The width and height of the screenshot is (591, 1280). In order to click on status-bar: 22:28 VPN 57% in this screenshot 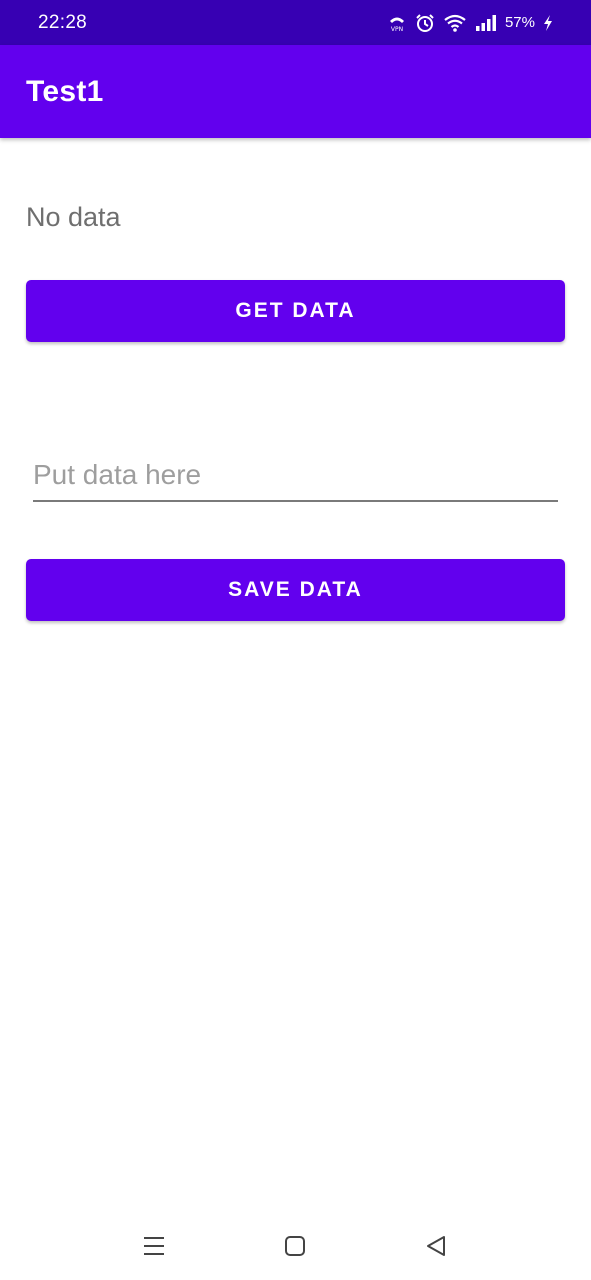, I will do `click(295, 22)`.